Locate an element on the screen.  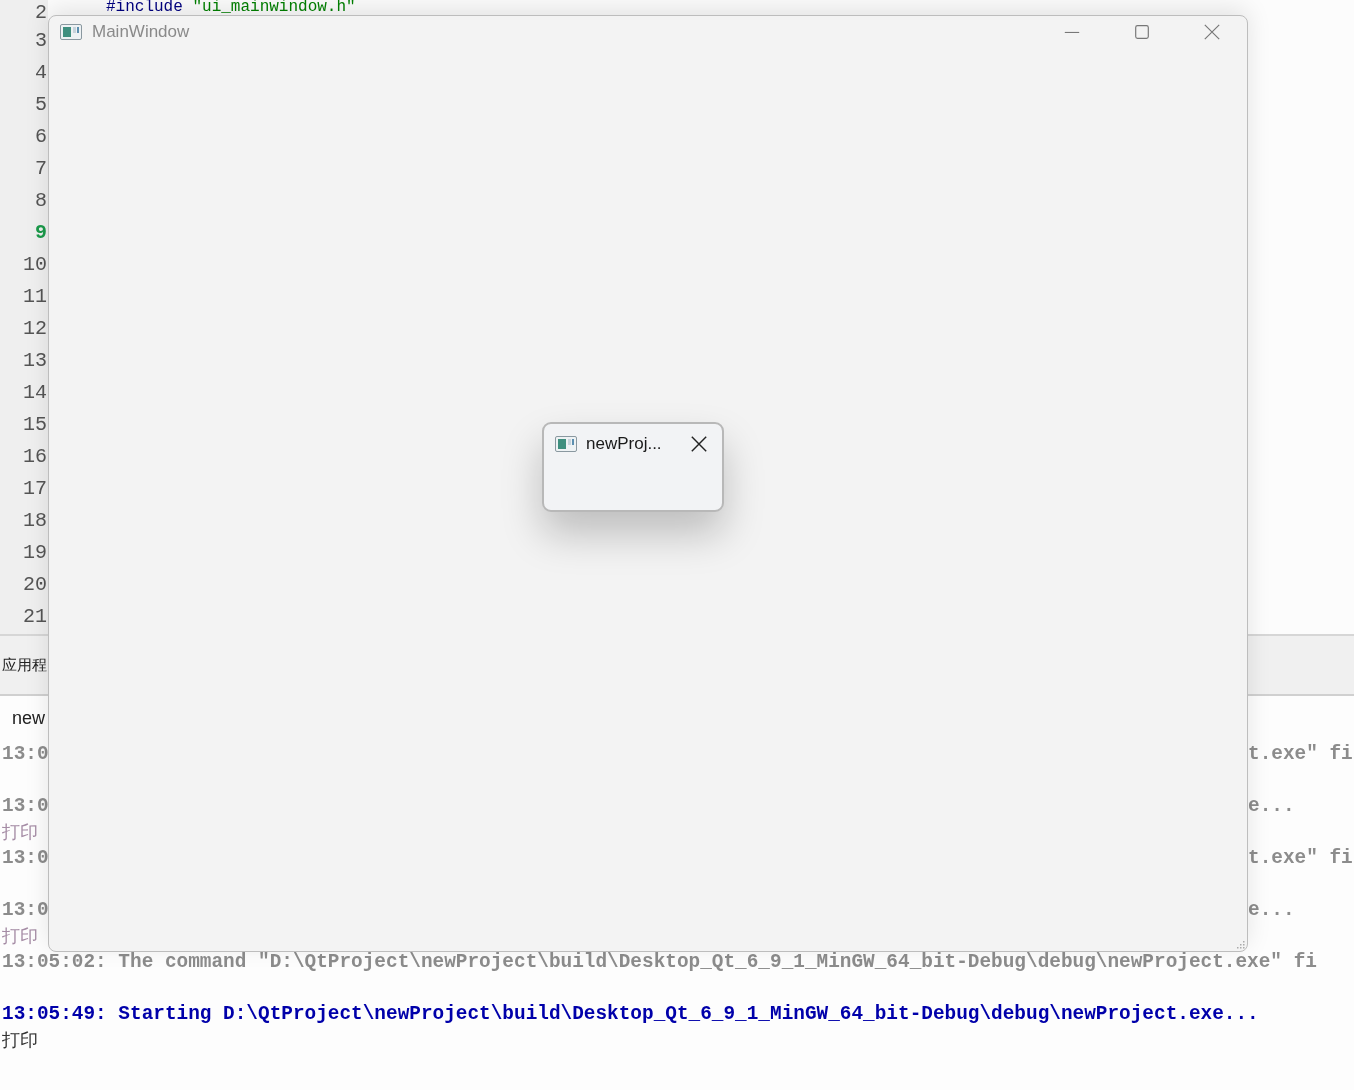
window-title: MainWindow is located at coordinates (141, 32).